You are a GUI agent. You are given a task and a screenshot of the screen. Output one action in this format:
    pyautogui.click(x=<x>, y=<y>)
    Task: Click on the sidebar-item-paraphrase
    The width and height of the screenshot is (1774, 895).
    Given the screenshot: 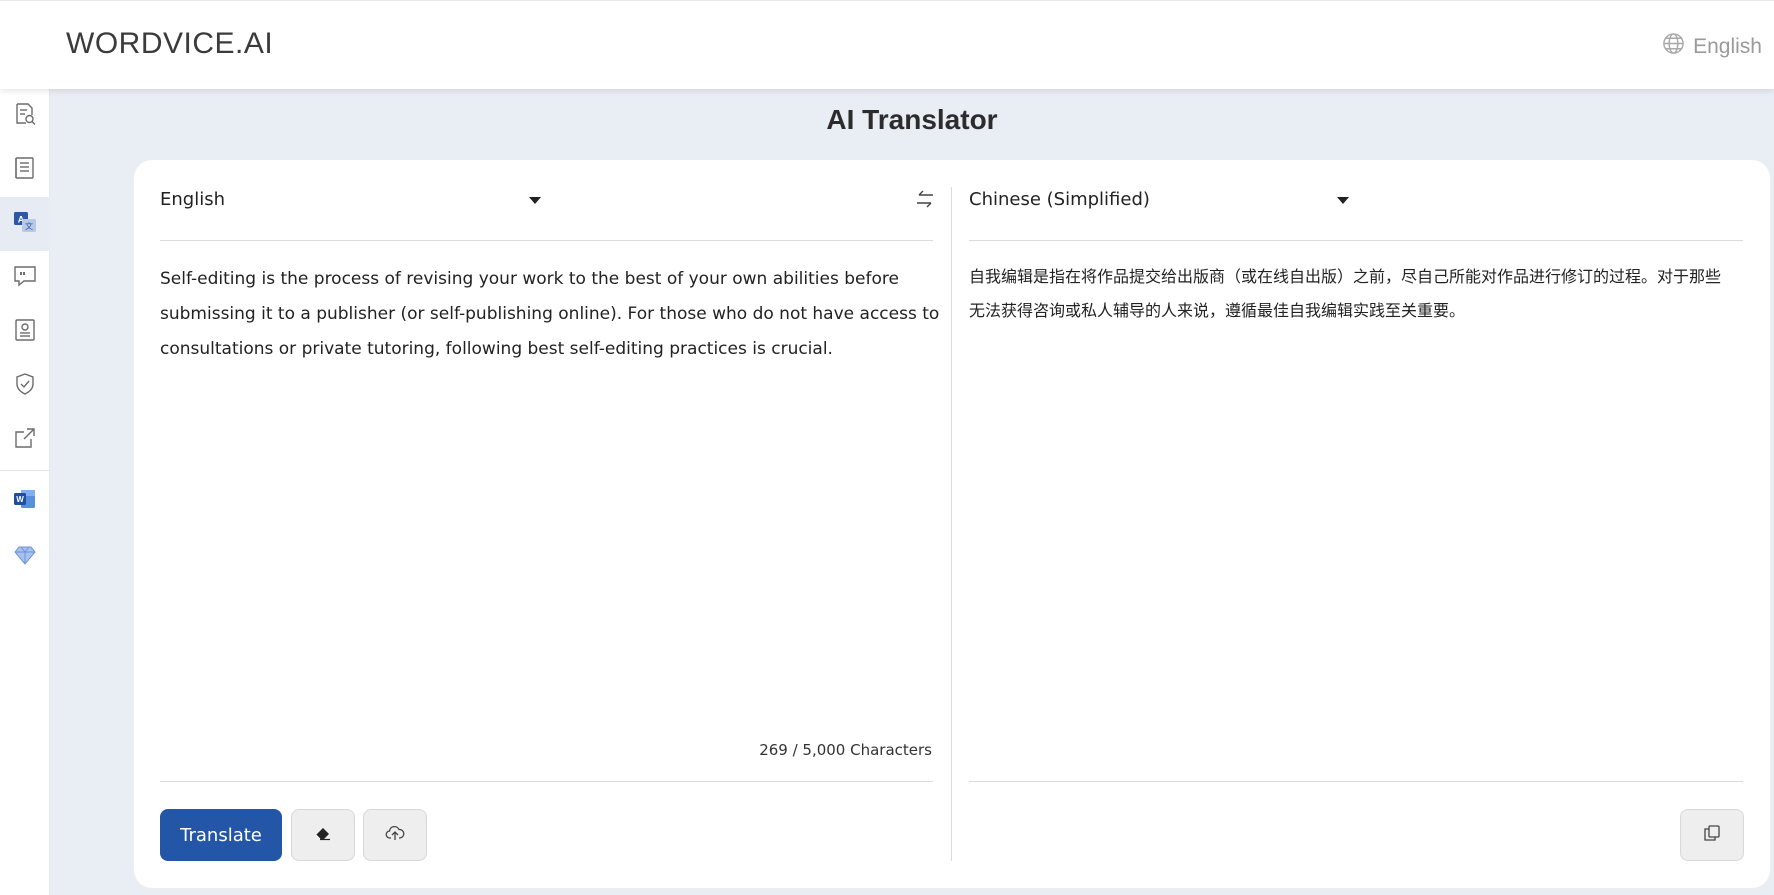 What is the action you would take?
    pyautogui.click(x=25, y=170)
    